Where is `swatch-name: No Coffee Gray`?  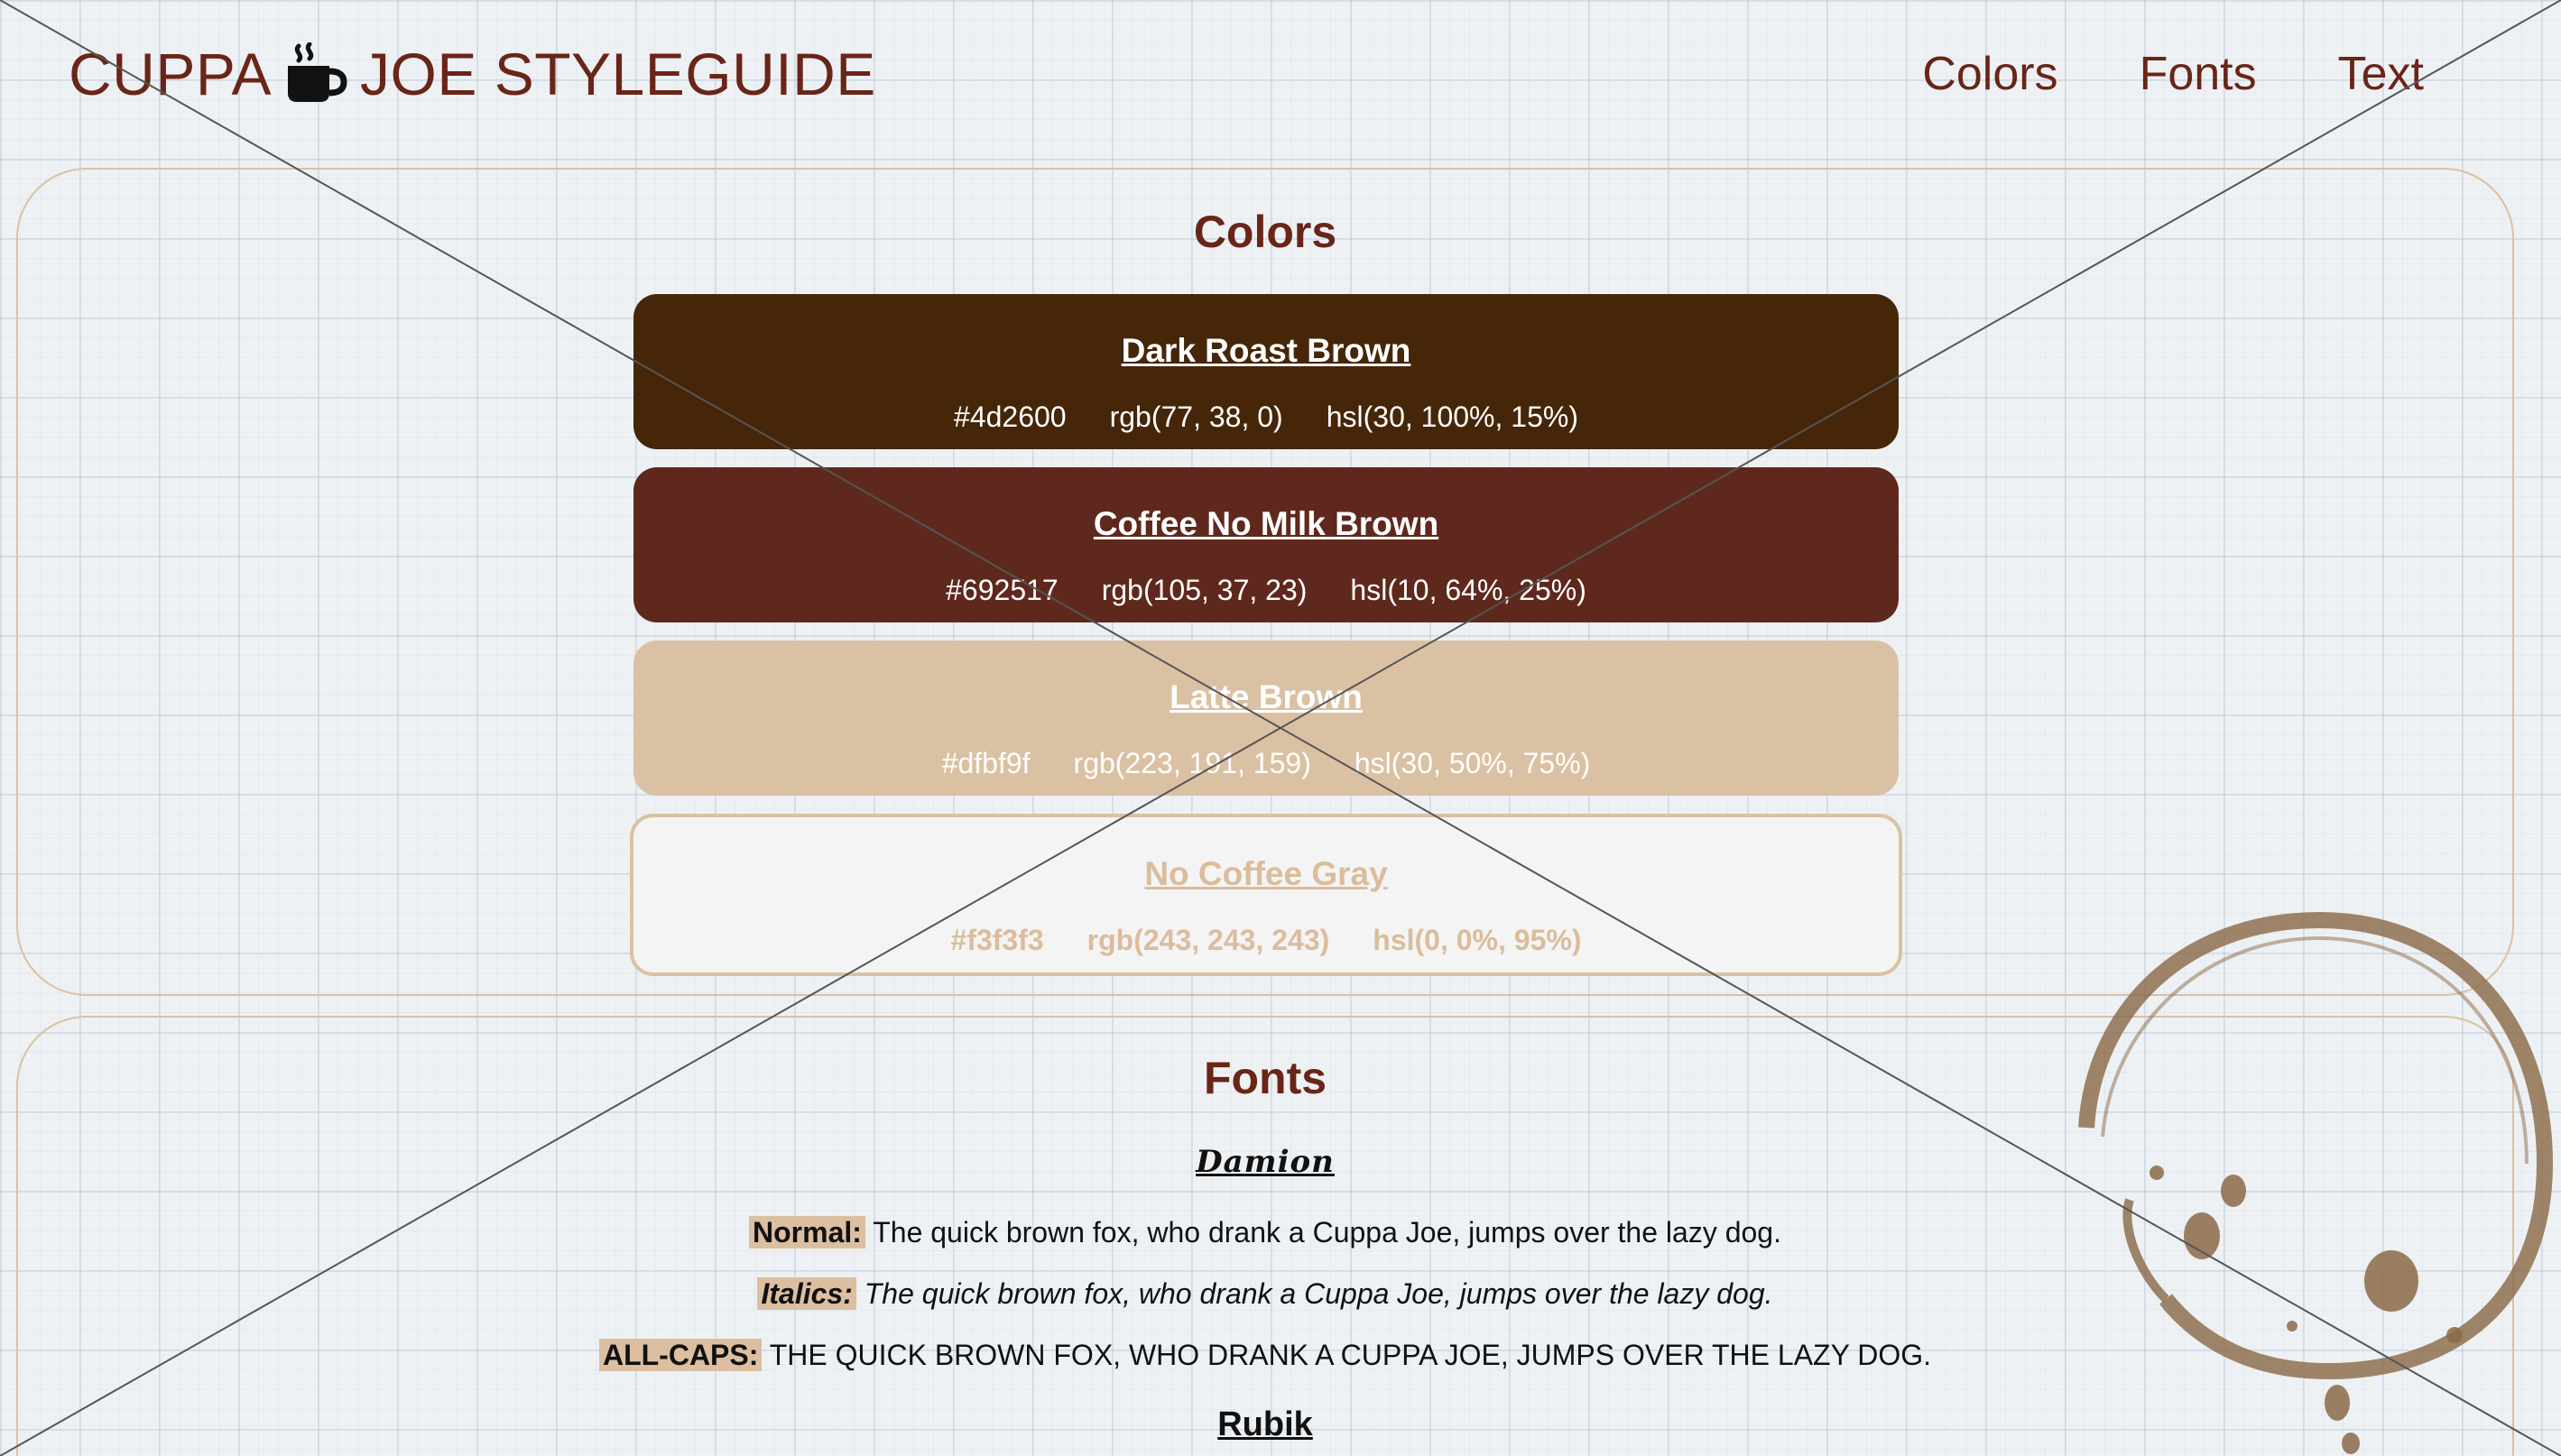
swatch-name: No Coffee Gray is located at coordinates (1266, 873).